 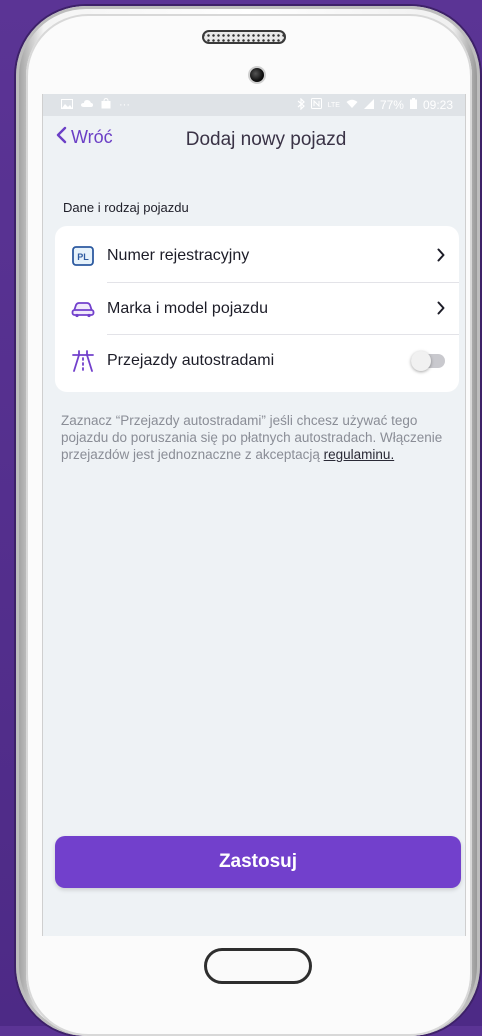 I want to click on app-header: Wróć Dodaj nowy pojazd, so click(x=254, y=141).